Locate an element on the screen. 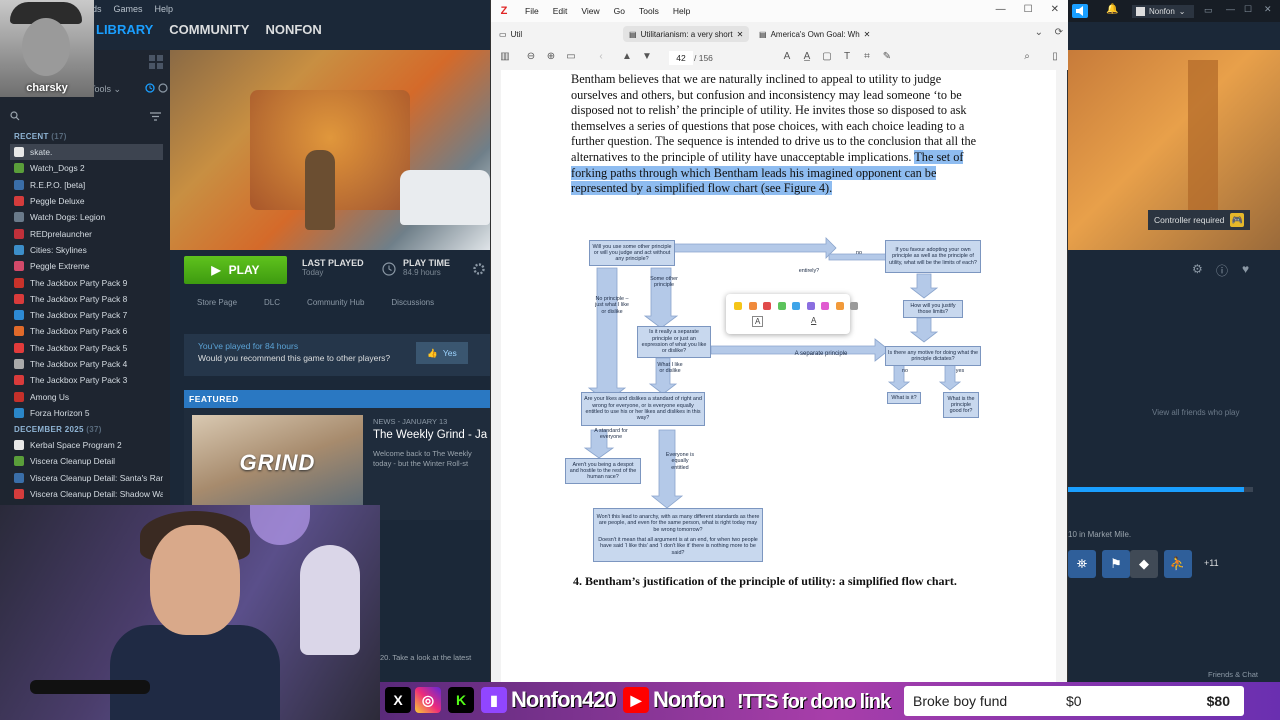 The height and width of the screenshot is (720, 1280). achievement-icon: ◆ is located at coordinates (1144, 564).